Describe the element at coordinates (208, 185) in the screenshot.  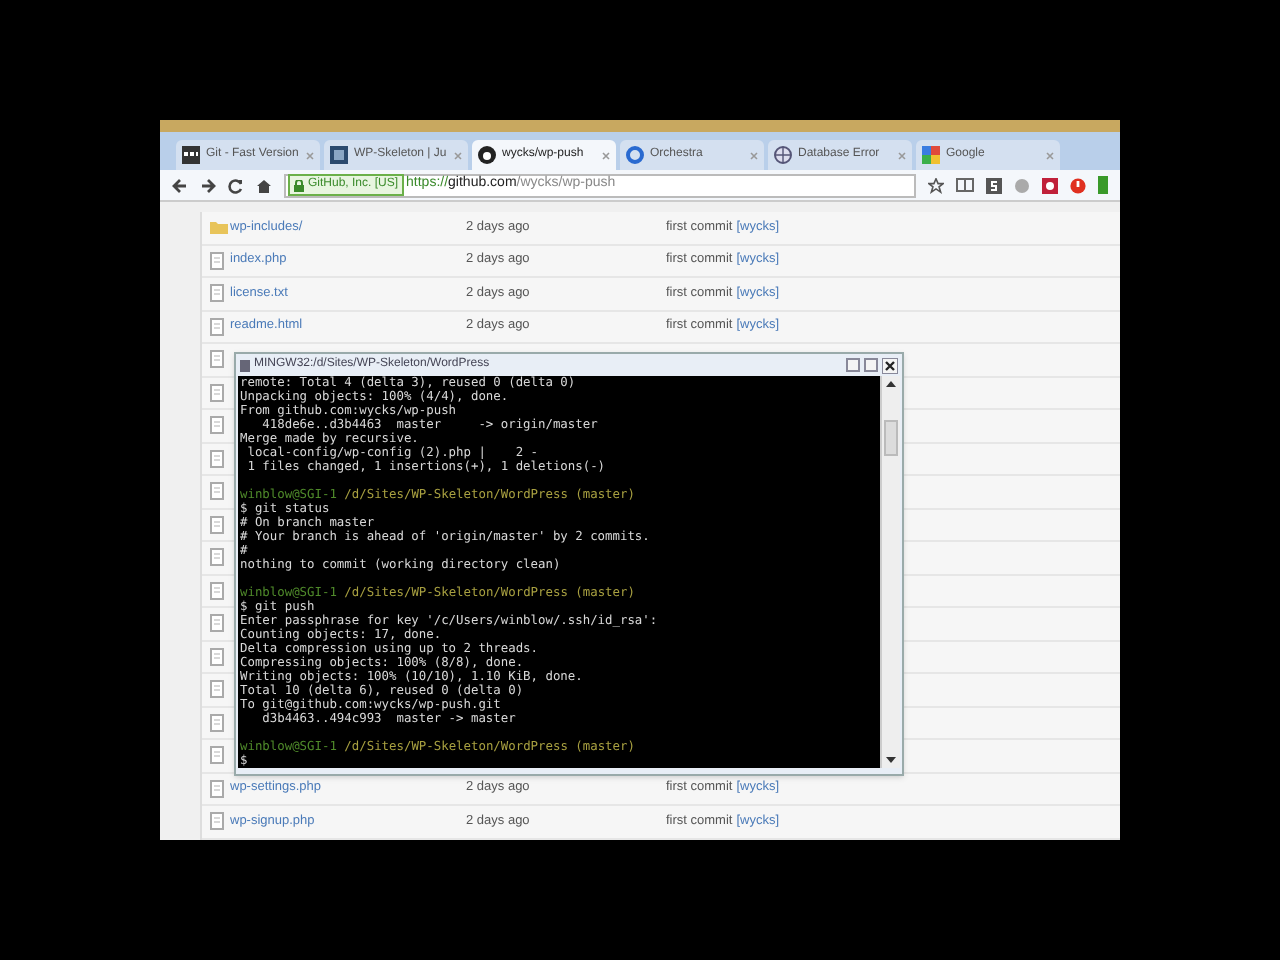
I see `forward-arrow-icon` at that location.